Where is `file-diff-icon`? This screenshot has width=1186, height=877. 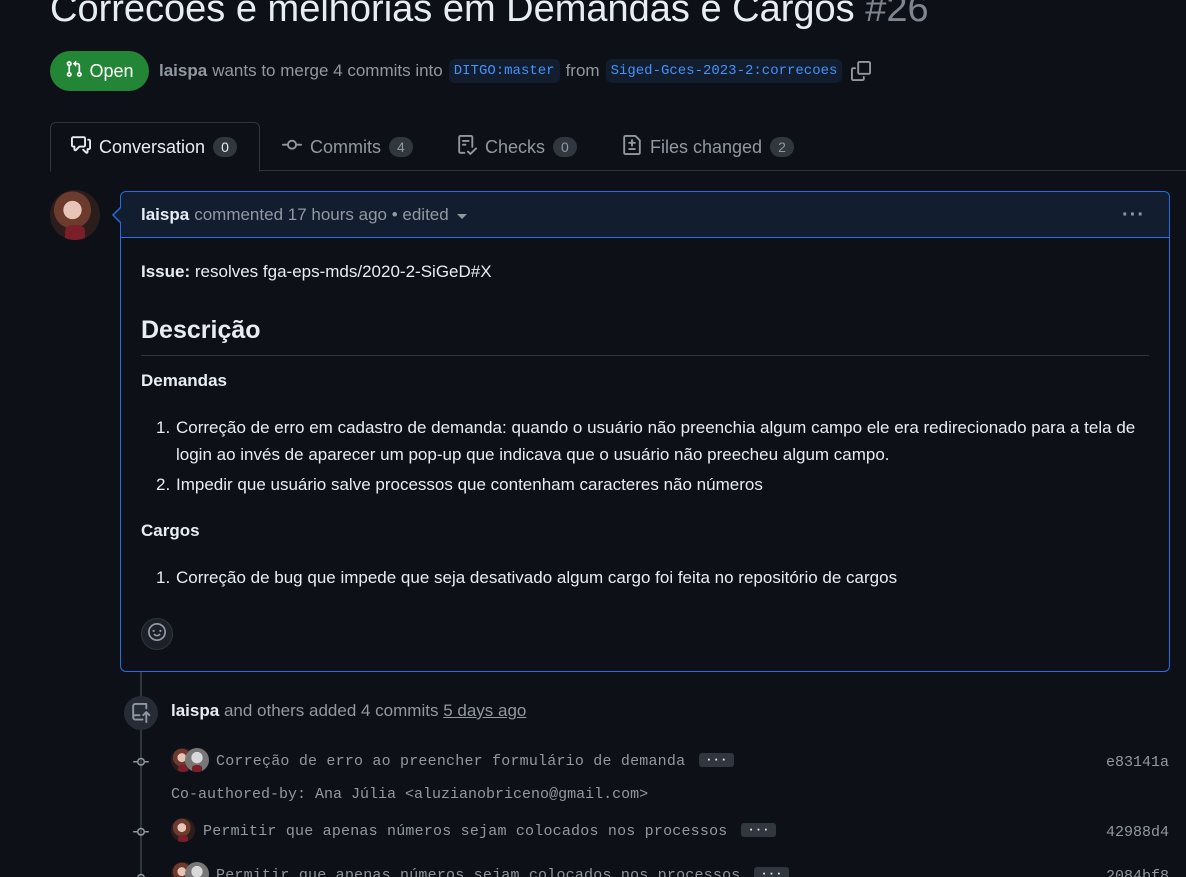 file-diff-icon is located at coordinates (632, 147).